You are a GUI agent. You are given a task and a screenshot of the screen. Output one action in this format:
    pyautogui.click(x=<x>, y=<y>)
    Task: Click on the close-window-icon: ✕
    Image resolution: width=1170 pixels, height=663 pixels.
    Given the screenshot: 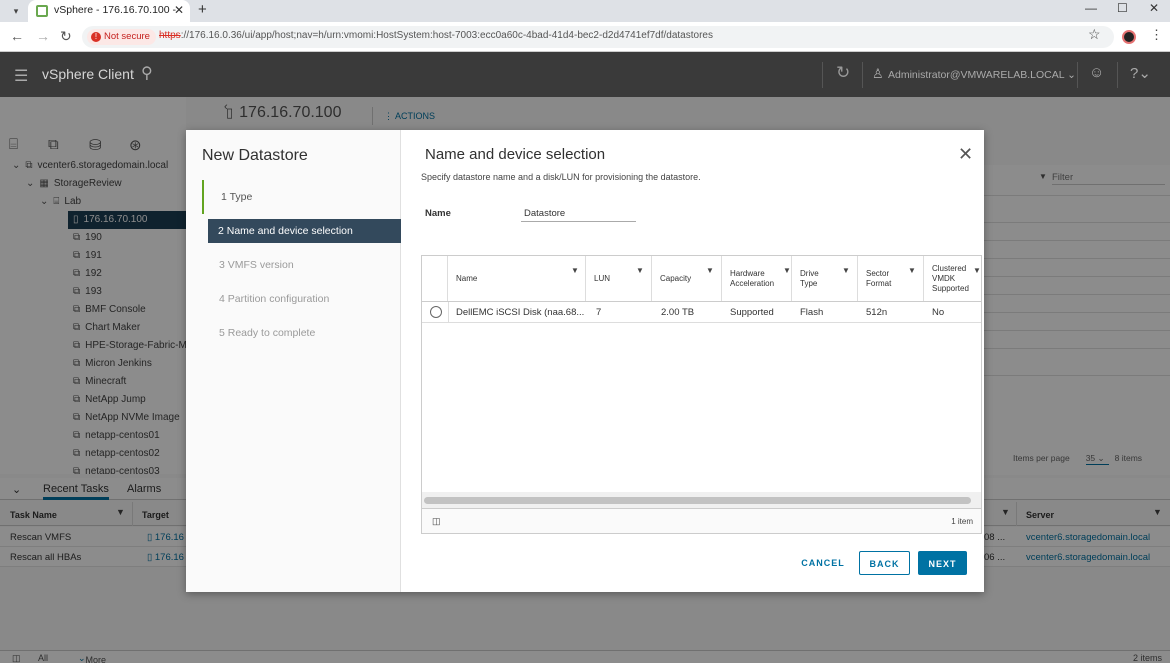 What is the action you would take?
    pyautogui.click(x=1154, y=8)
    